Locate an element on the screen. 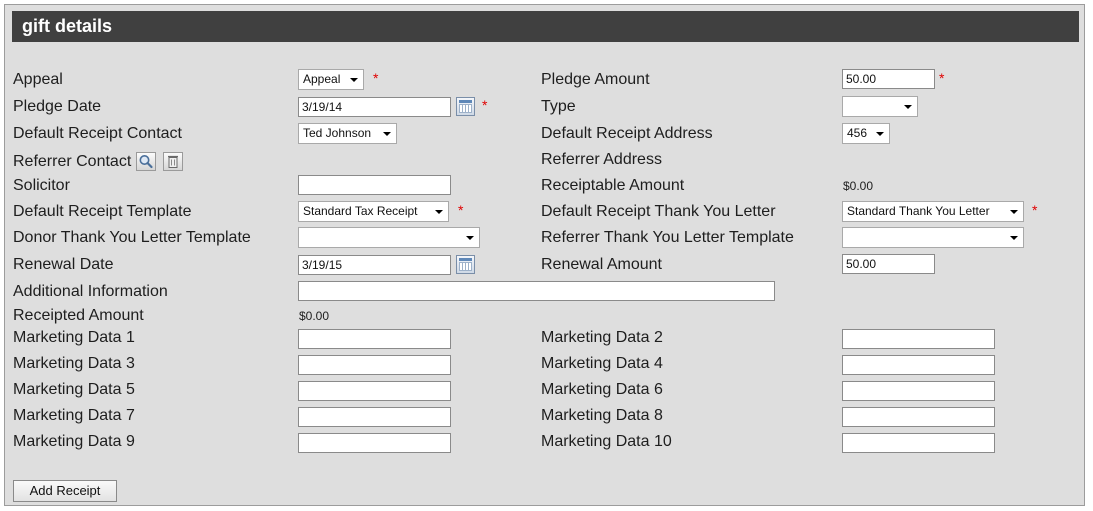  pledge-date-label: Pledge Date is located at coordinates (57, 106).